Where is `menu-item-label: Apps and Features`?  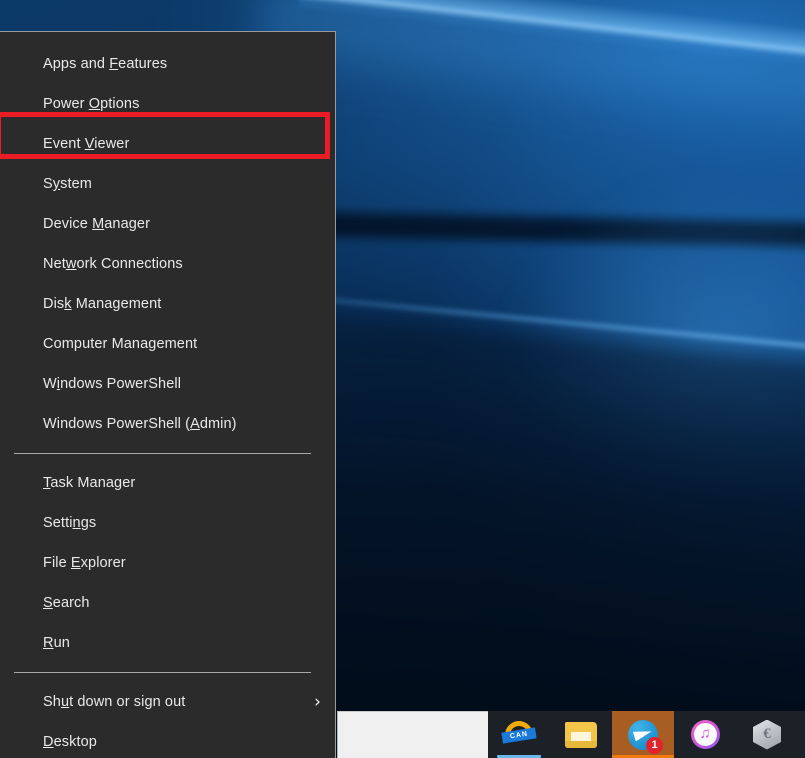
menu-item-label: Apps and Features is located at coordinates (105, 64).